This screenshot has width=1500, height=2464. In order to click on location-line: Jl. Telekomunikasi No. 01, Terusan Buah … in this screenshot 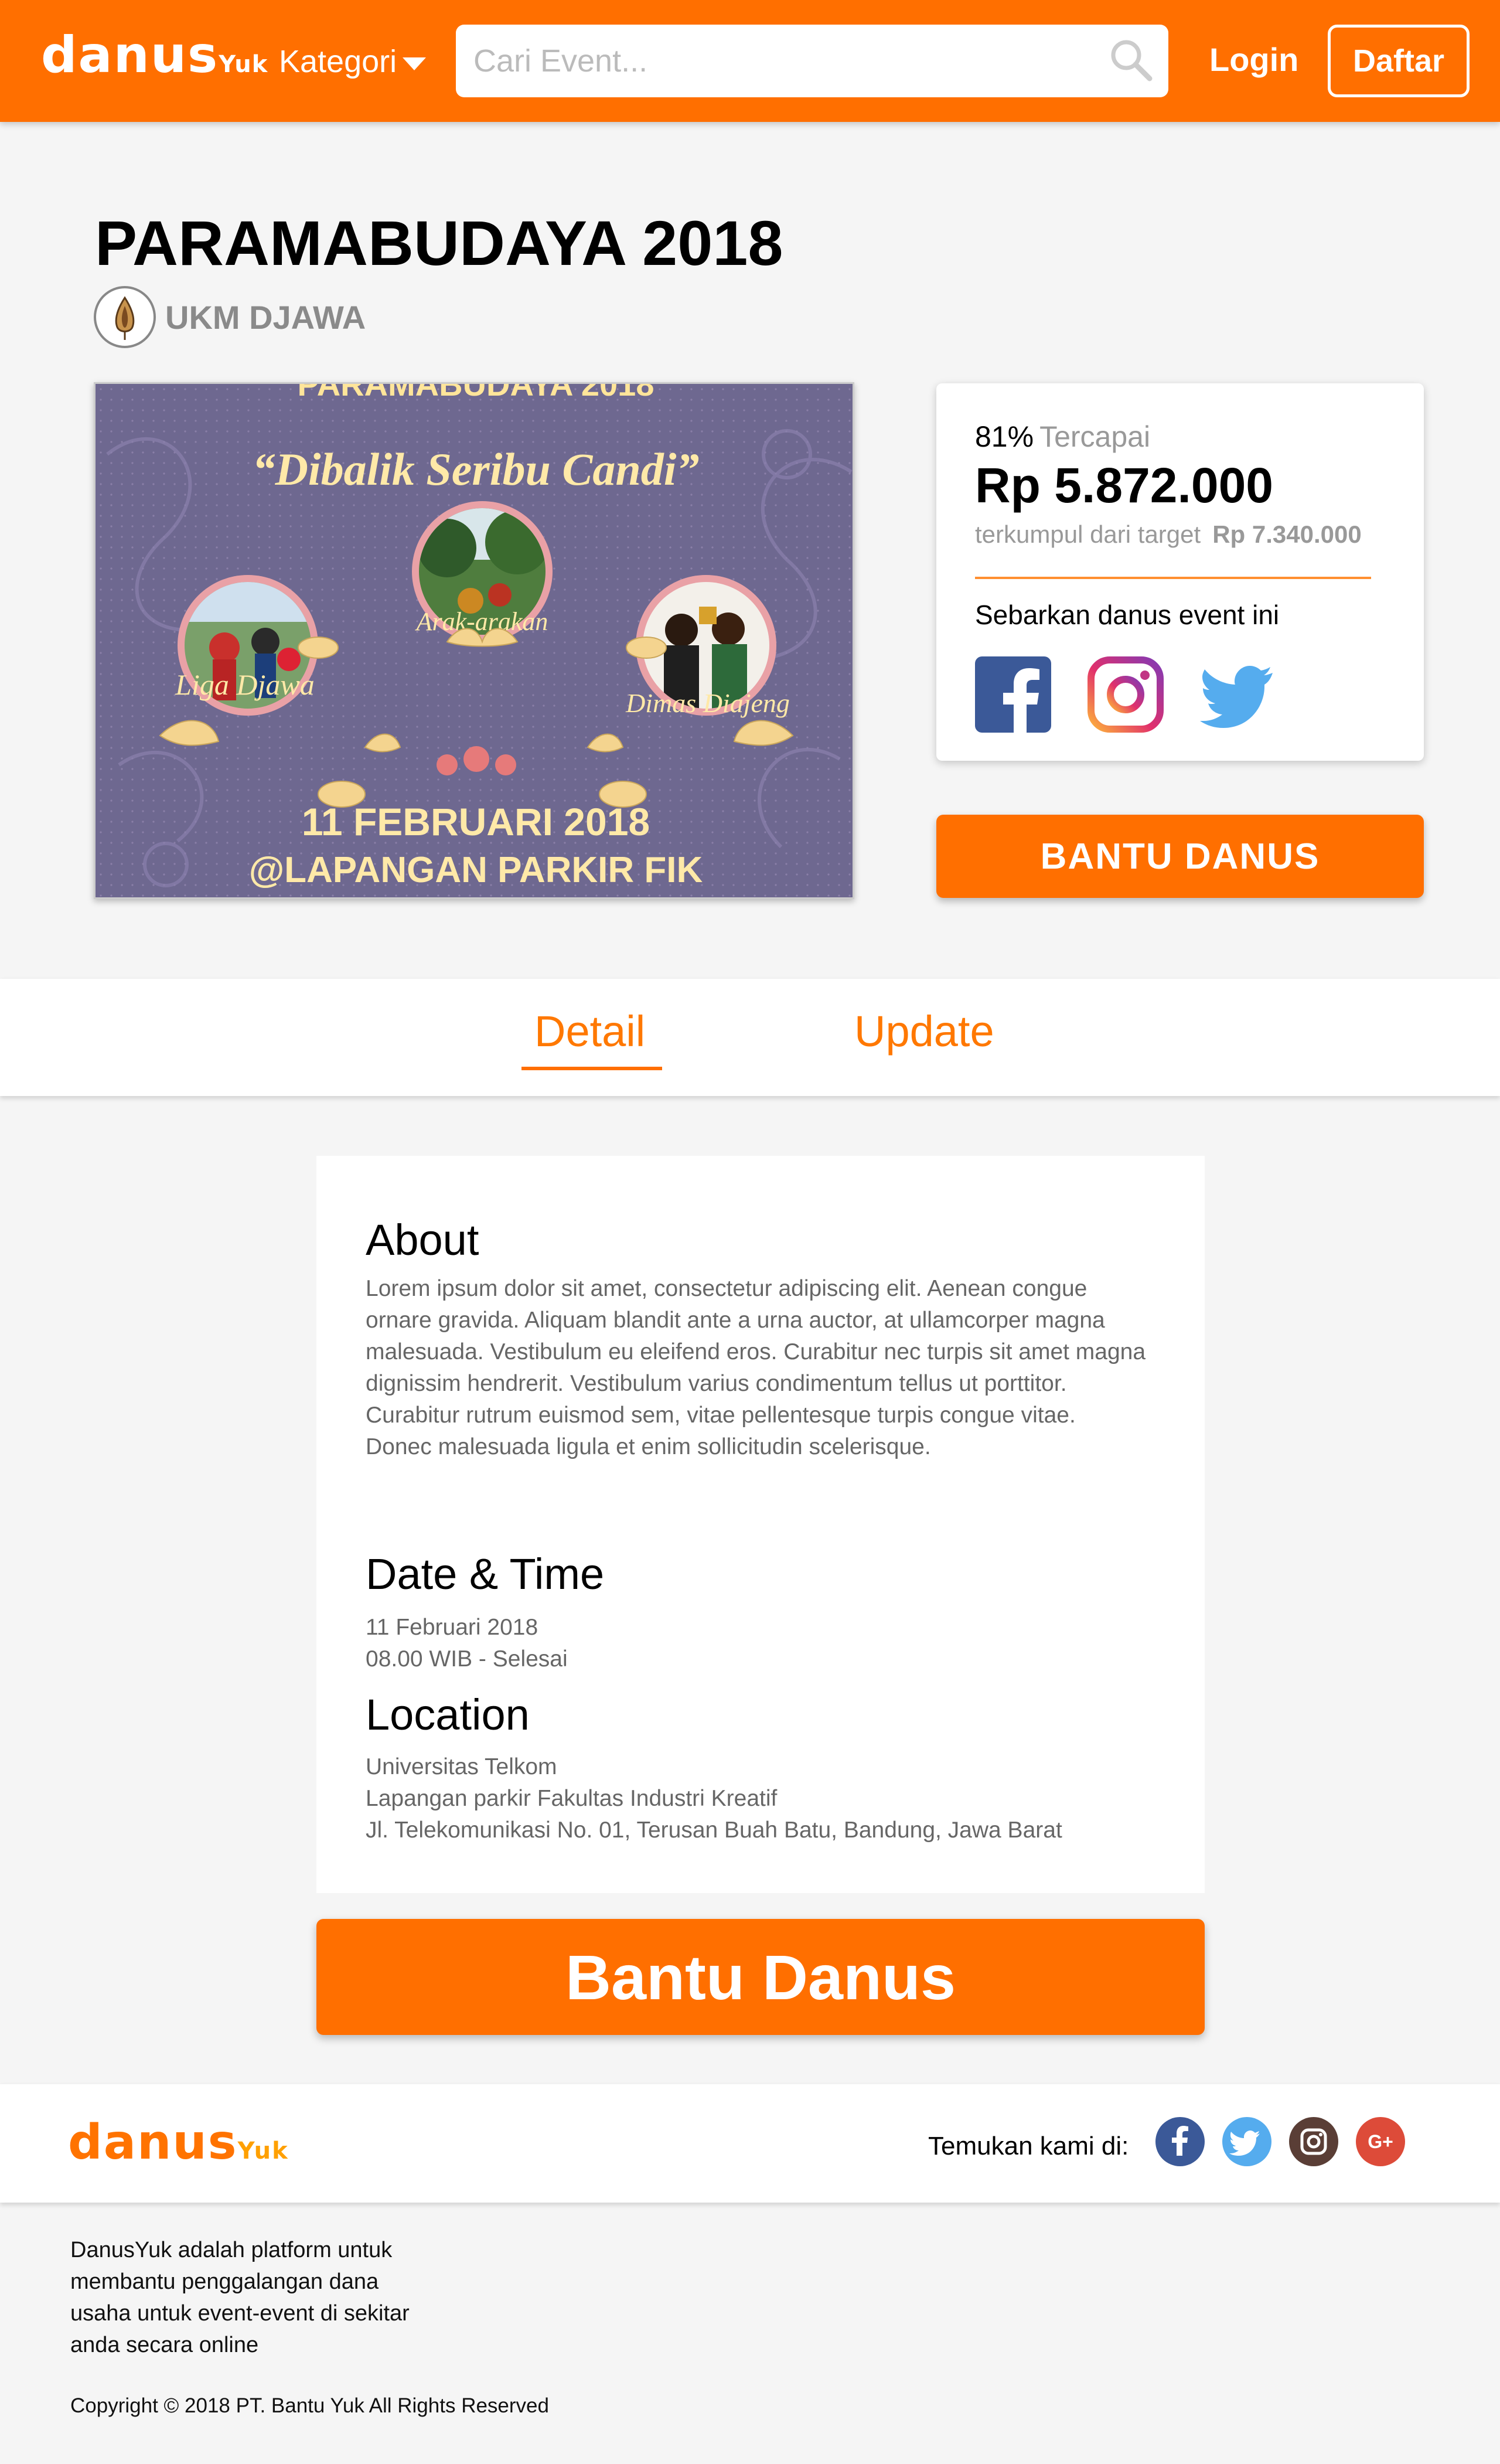, I will do `click(714, 1830)`.